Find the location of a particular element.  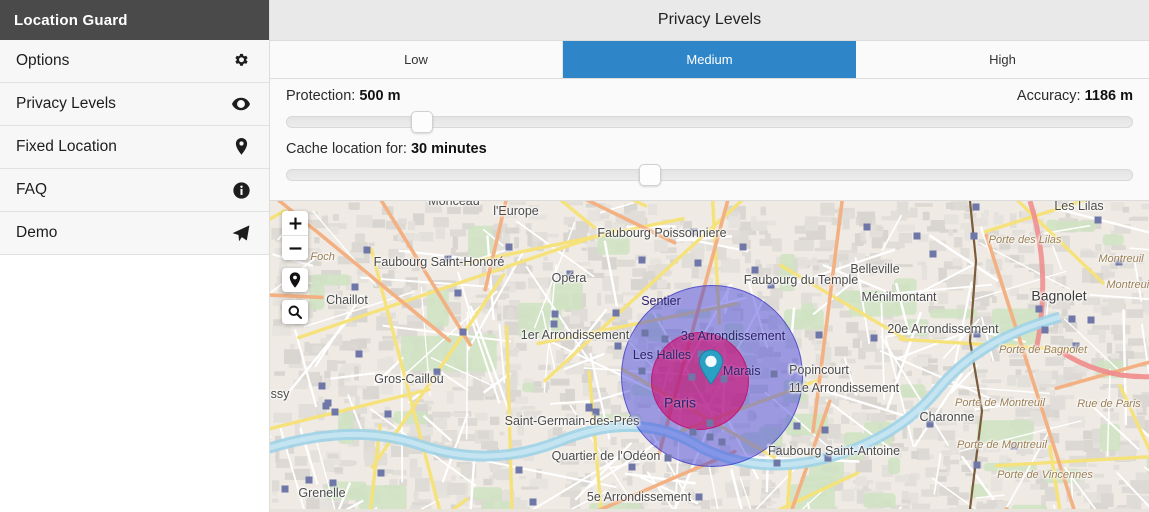

map-controls is located at coordinates (295, 267).